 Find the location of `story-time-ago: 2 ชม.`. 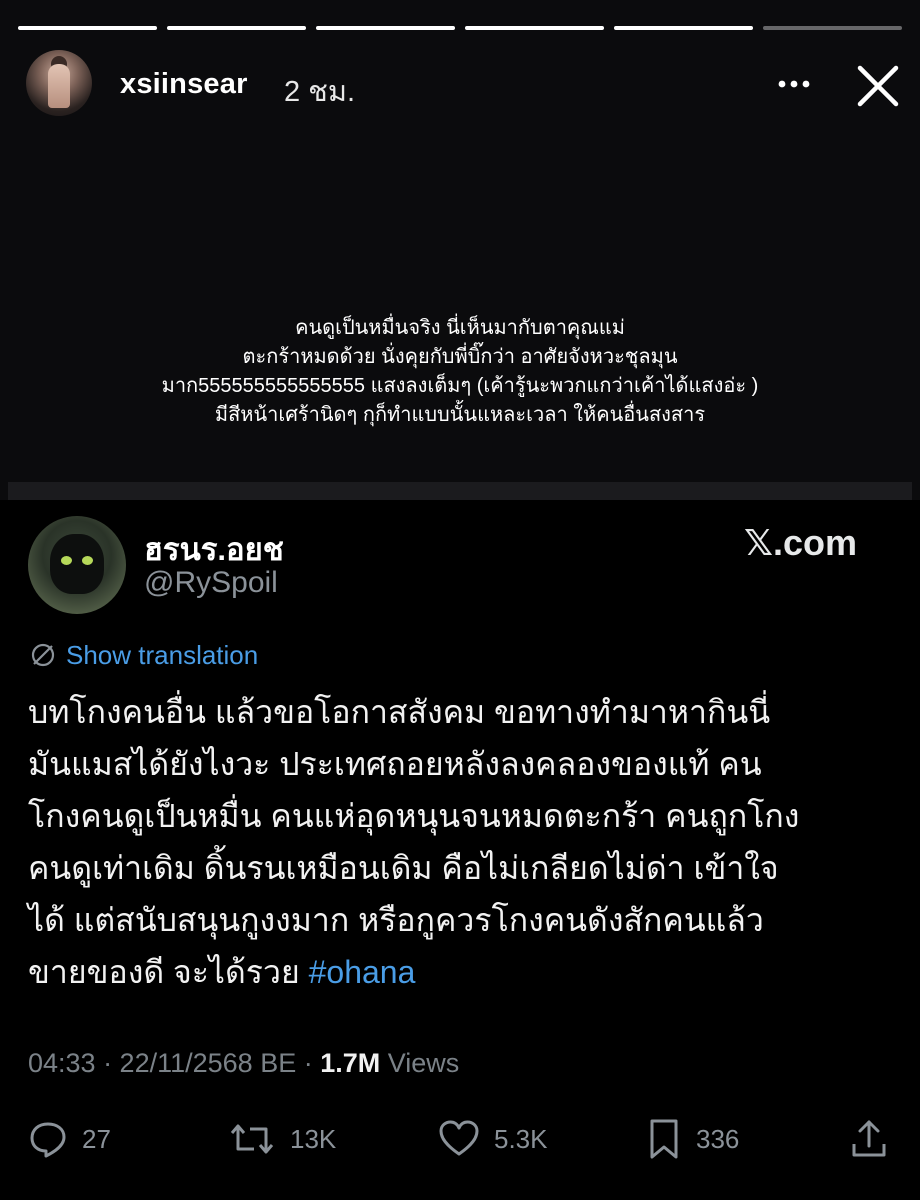

story-time-ago: 2 ชม. is located at coordinates (320, 92).